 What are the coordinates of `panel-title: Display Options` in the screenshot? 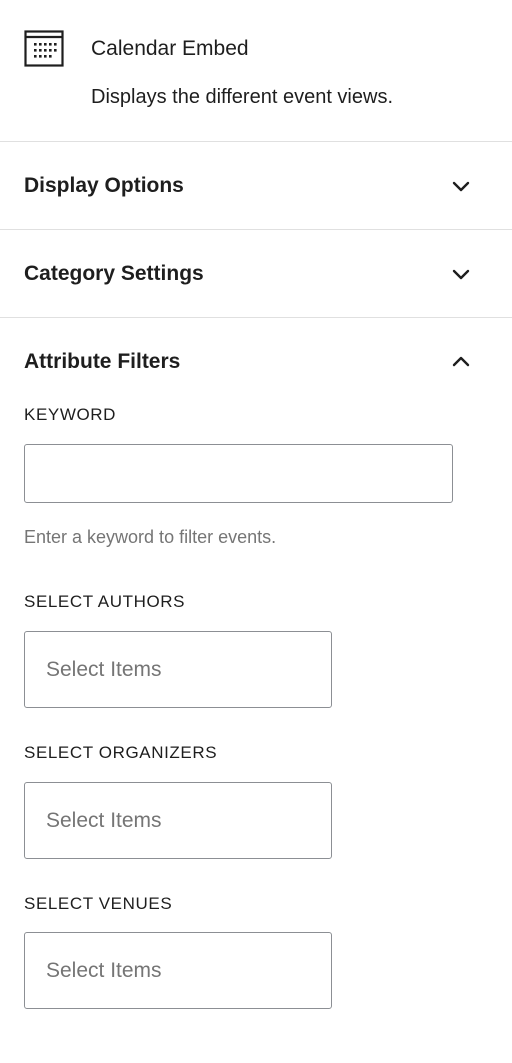 It's located at (104, 185).